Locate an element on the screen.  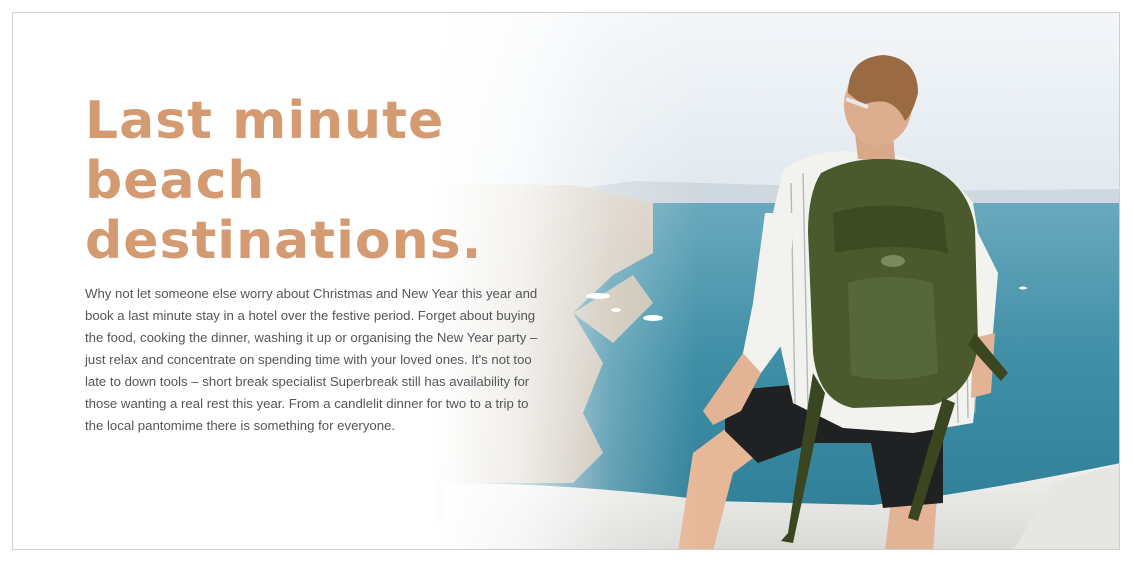
headline-line-2: destinations. is located at coordinates (284, 241).